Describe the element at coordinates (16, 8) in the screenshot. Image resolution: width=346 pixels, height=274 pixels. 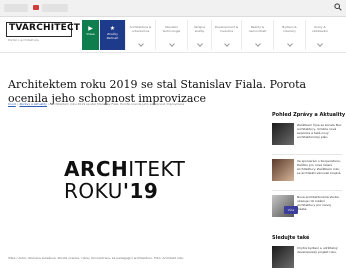
I see `topbar-link-subscription` at that location.